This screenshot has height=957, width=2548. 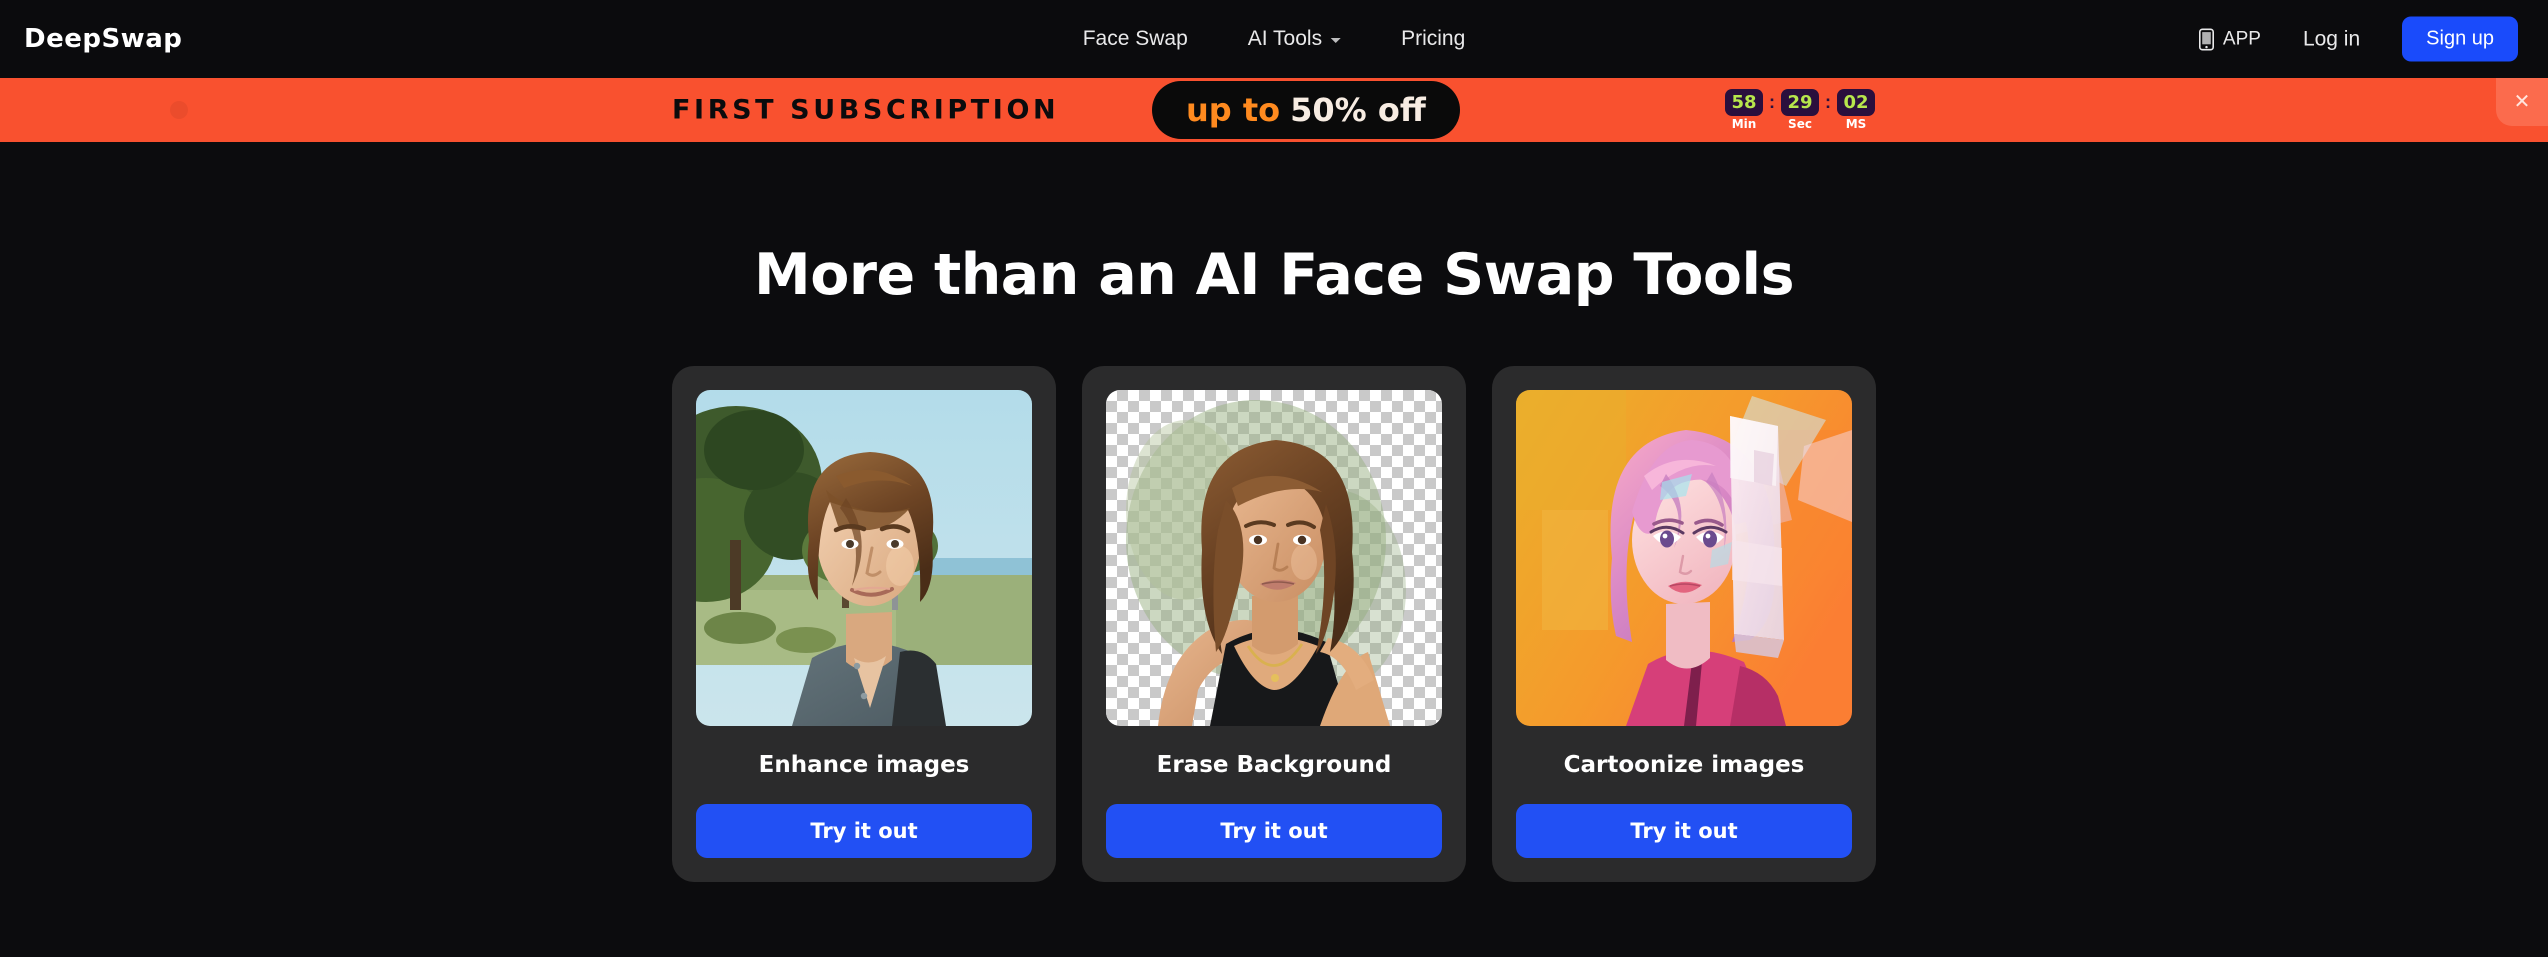 I want to click on chevron-down-icon, so click(x=1336, y=40).